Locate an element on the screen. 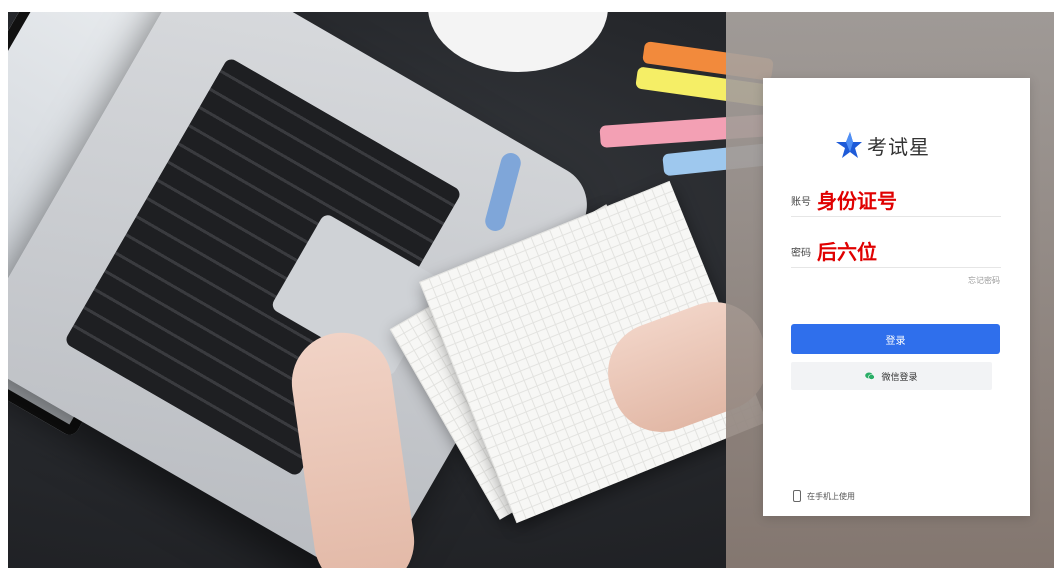 This screenshot has width=1056, height=572. wechat-icon is located at coordinates (870, 376).